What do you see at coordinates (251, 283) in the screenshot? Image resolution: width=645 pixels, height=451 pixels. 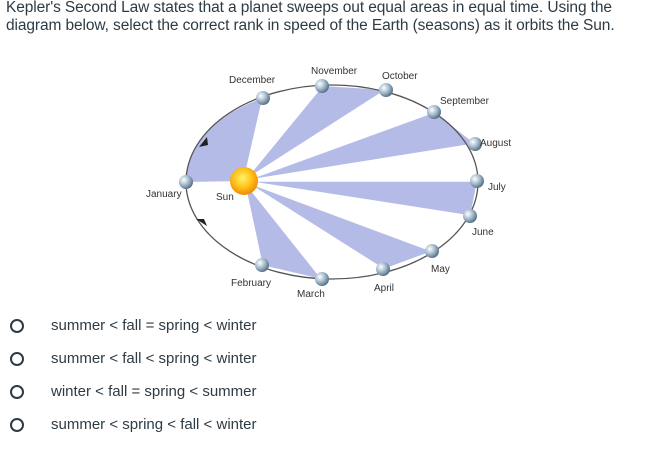 I see `label-february: February` at bounding box center [251, 283].